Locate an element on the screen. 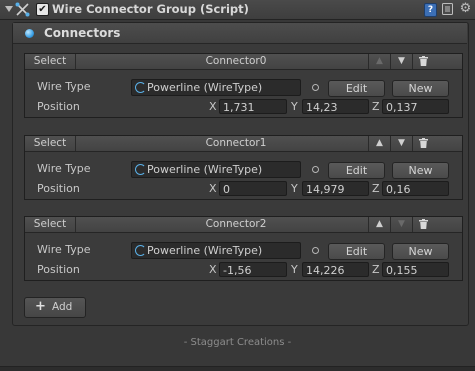 Image resolution: width=475 pixels, height=371 pixels. preset-icon is located at coordinates (447, 9).